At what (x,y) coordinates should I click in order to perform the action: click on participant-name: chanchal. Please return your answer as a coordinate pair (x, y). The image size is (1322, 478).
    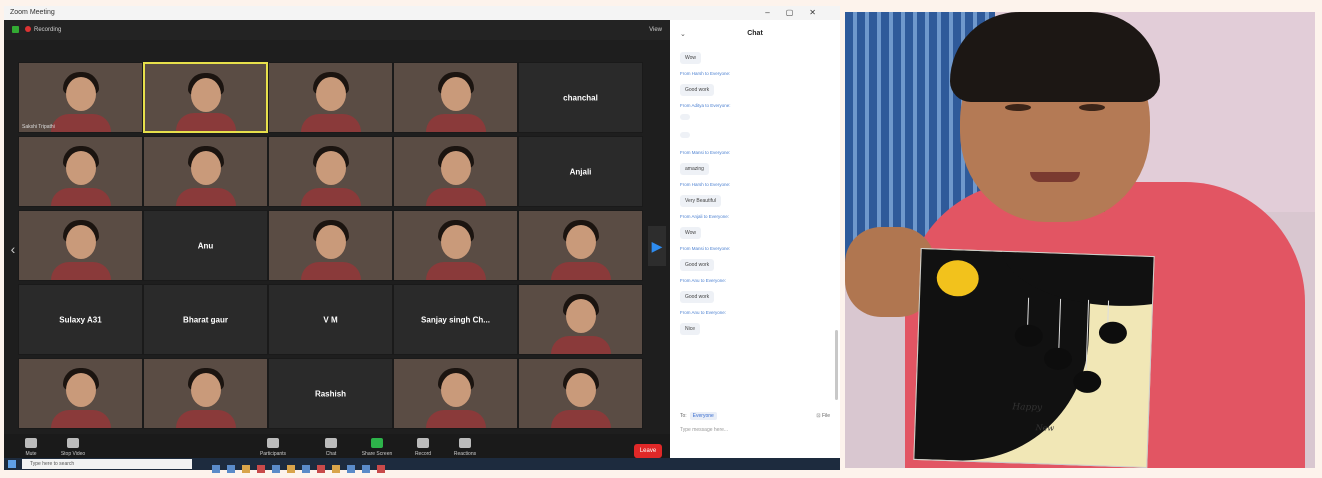
    Looking at the image, I should click on (580, 97).